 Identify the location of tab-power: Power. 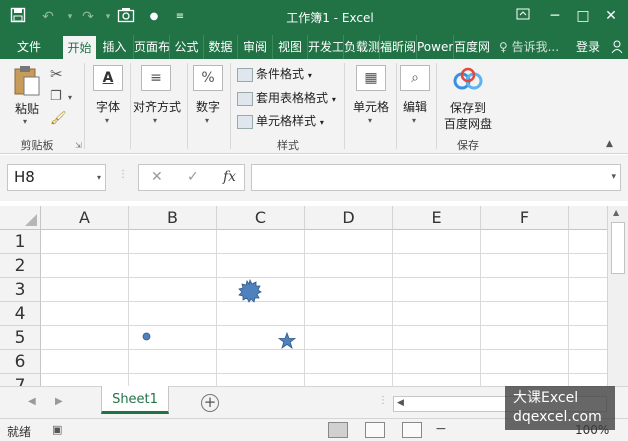
(434, 47).